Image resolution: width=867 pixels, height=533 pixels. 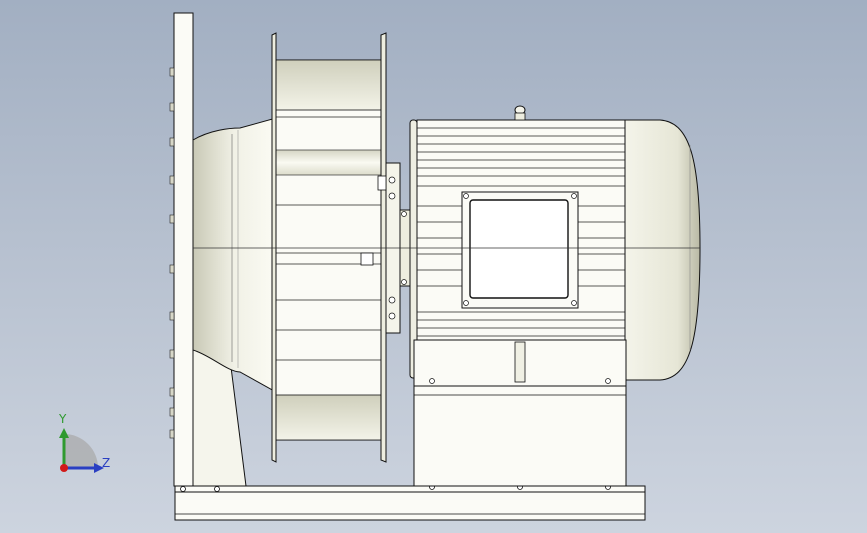 What do you see at coordinates (329, 247) in the screenshot?
I see `fan-impeller` at bounding box center [329, 247].